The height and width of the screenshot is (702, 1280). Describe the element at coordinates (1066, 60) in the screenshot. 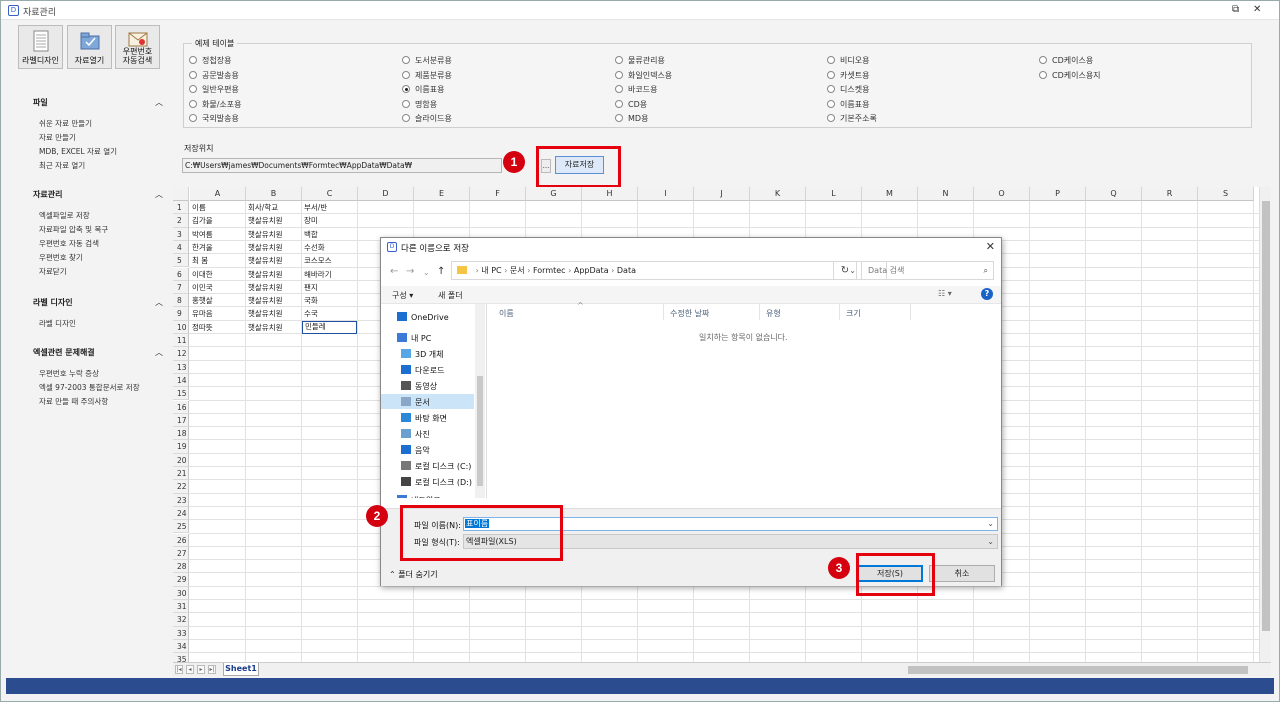

I see `sample-table-radio: CD케이스용` at that location.